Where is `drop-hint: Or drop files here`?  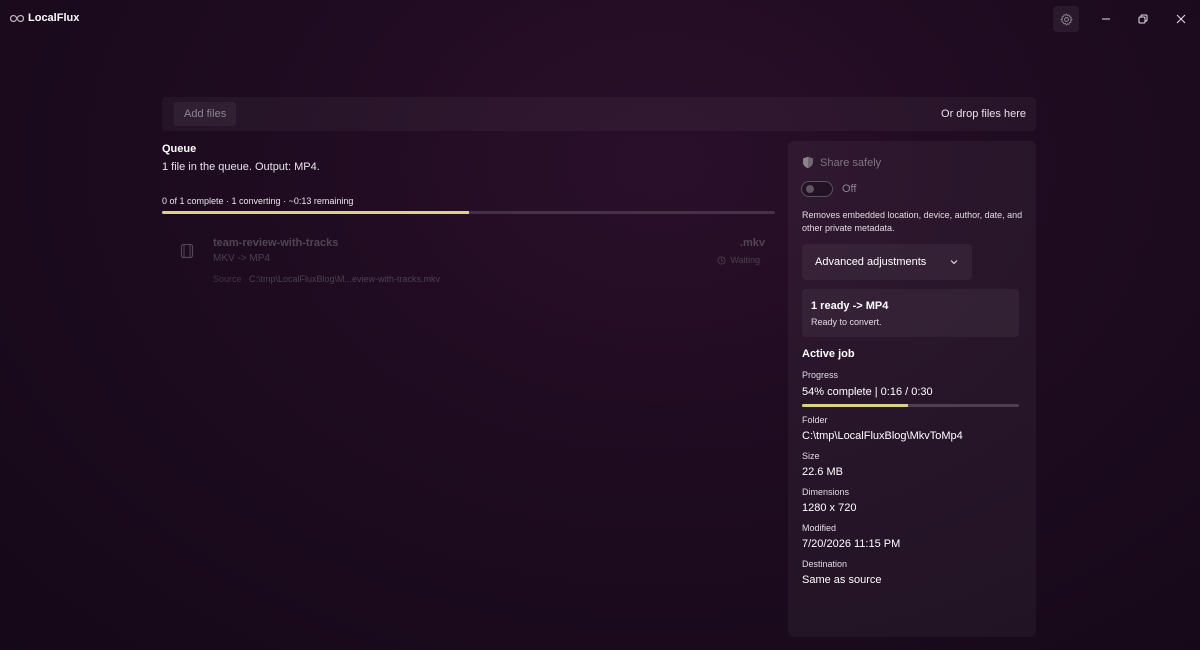
drop-hint: Or drop files here is located at coordinates (983, 114).